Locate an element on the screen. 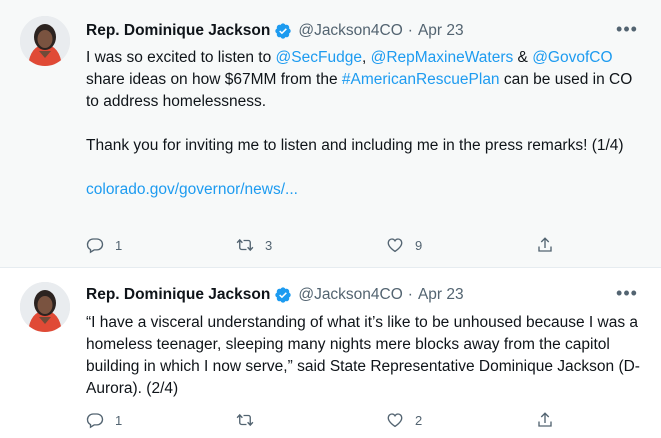 This screenshot has width=661, height=438. like-button: 2 is located at coordinates (461, 420).